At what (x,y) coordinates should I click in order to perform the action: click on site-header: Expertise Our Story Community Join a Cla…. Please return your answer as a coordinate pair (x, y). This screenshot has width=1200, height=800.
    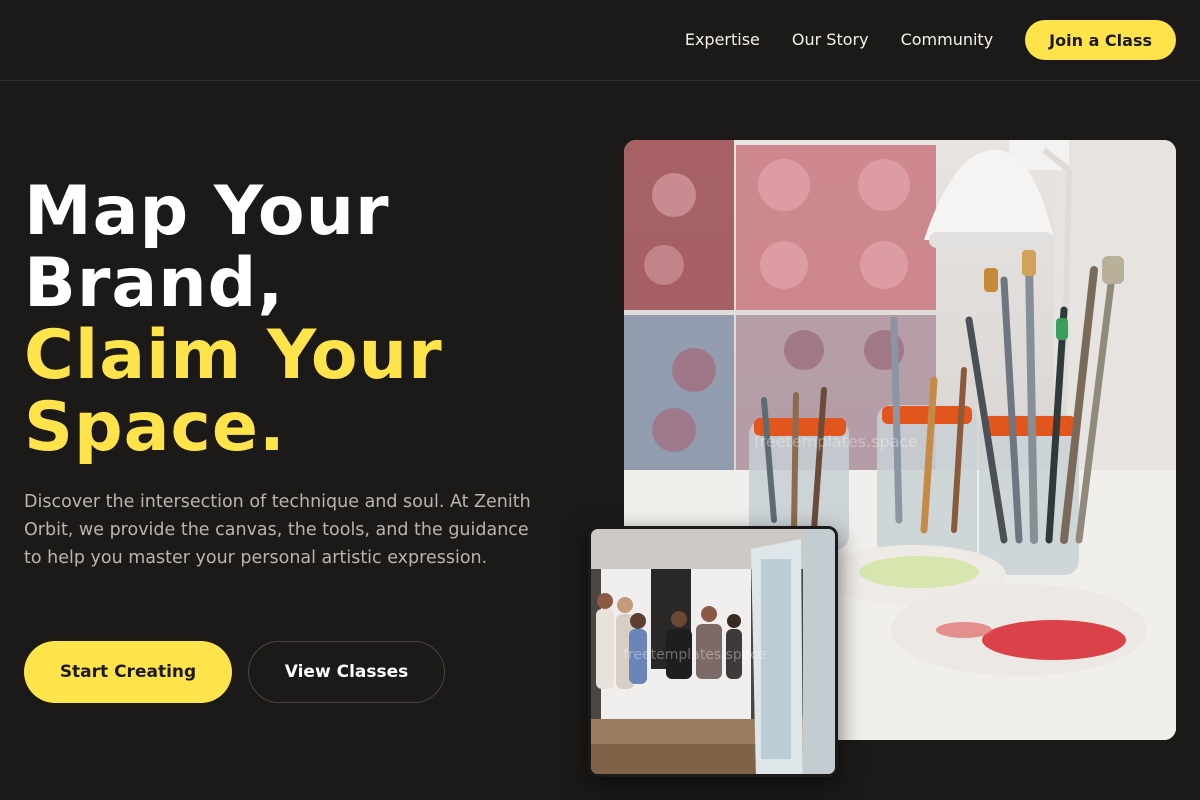
    Looking at the image, I should click on (600, 40).